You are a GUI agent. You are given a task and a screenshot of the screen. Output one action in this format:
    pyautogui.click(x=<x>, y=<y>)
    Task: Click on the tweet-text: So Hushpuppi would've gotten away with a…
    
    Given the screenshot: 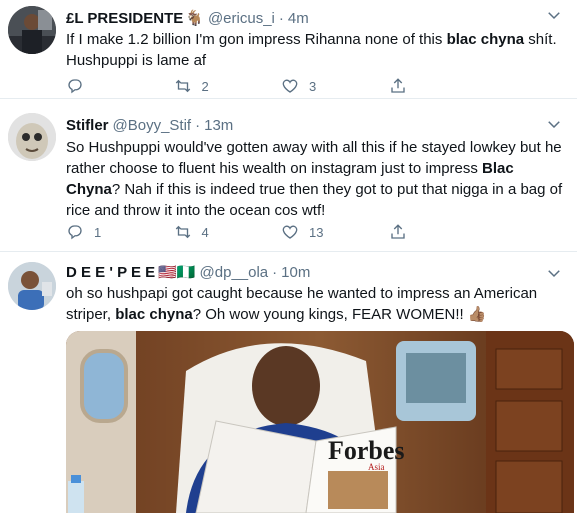 What is the action you would take?
    pyautogui.click(x=314, y=179)
    